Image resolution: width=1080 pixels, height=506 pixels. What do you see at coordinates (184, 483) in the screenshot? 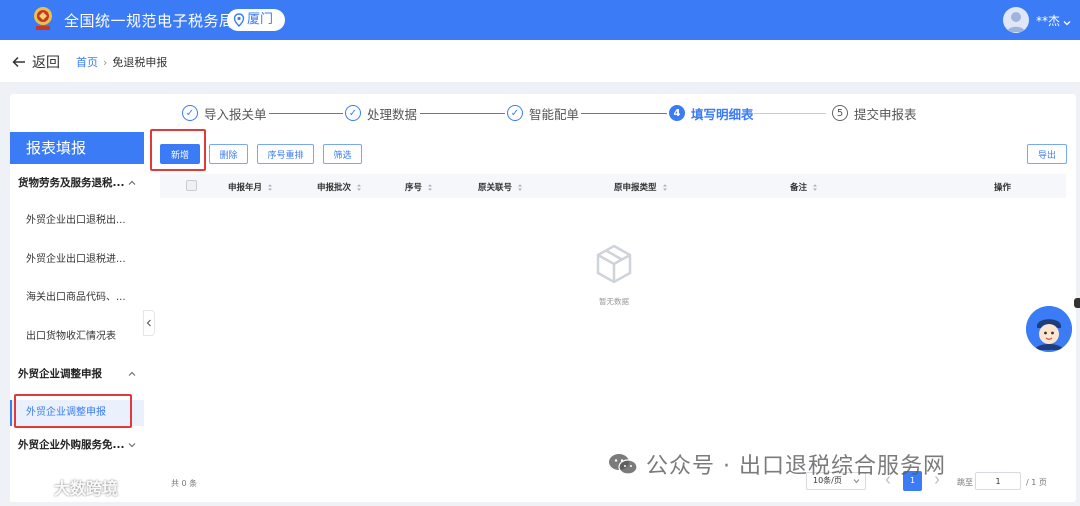
I see `total-count: 共 0 条` at bounding box center [184, 483].